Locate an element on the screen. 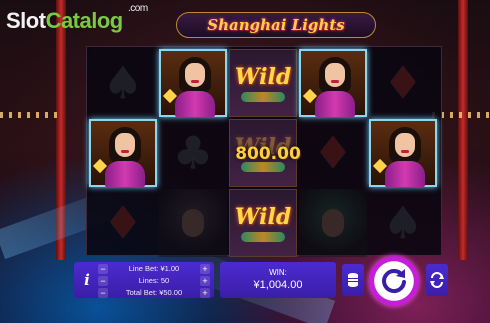  spin-button is located at coordinates (394, 281).